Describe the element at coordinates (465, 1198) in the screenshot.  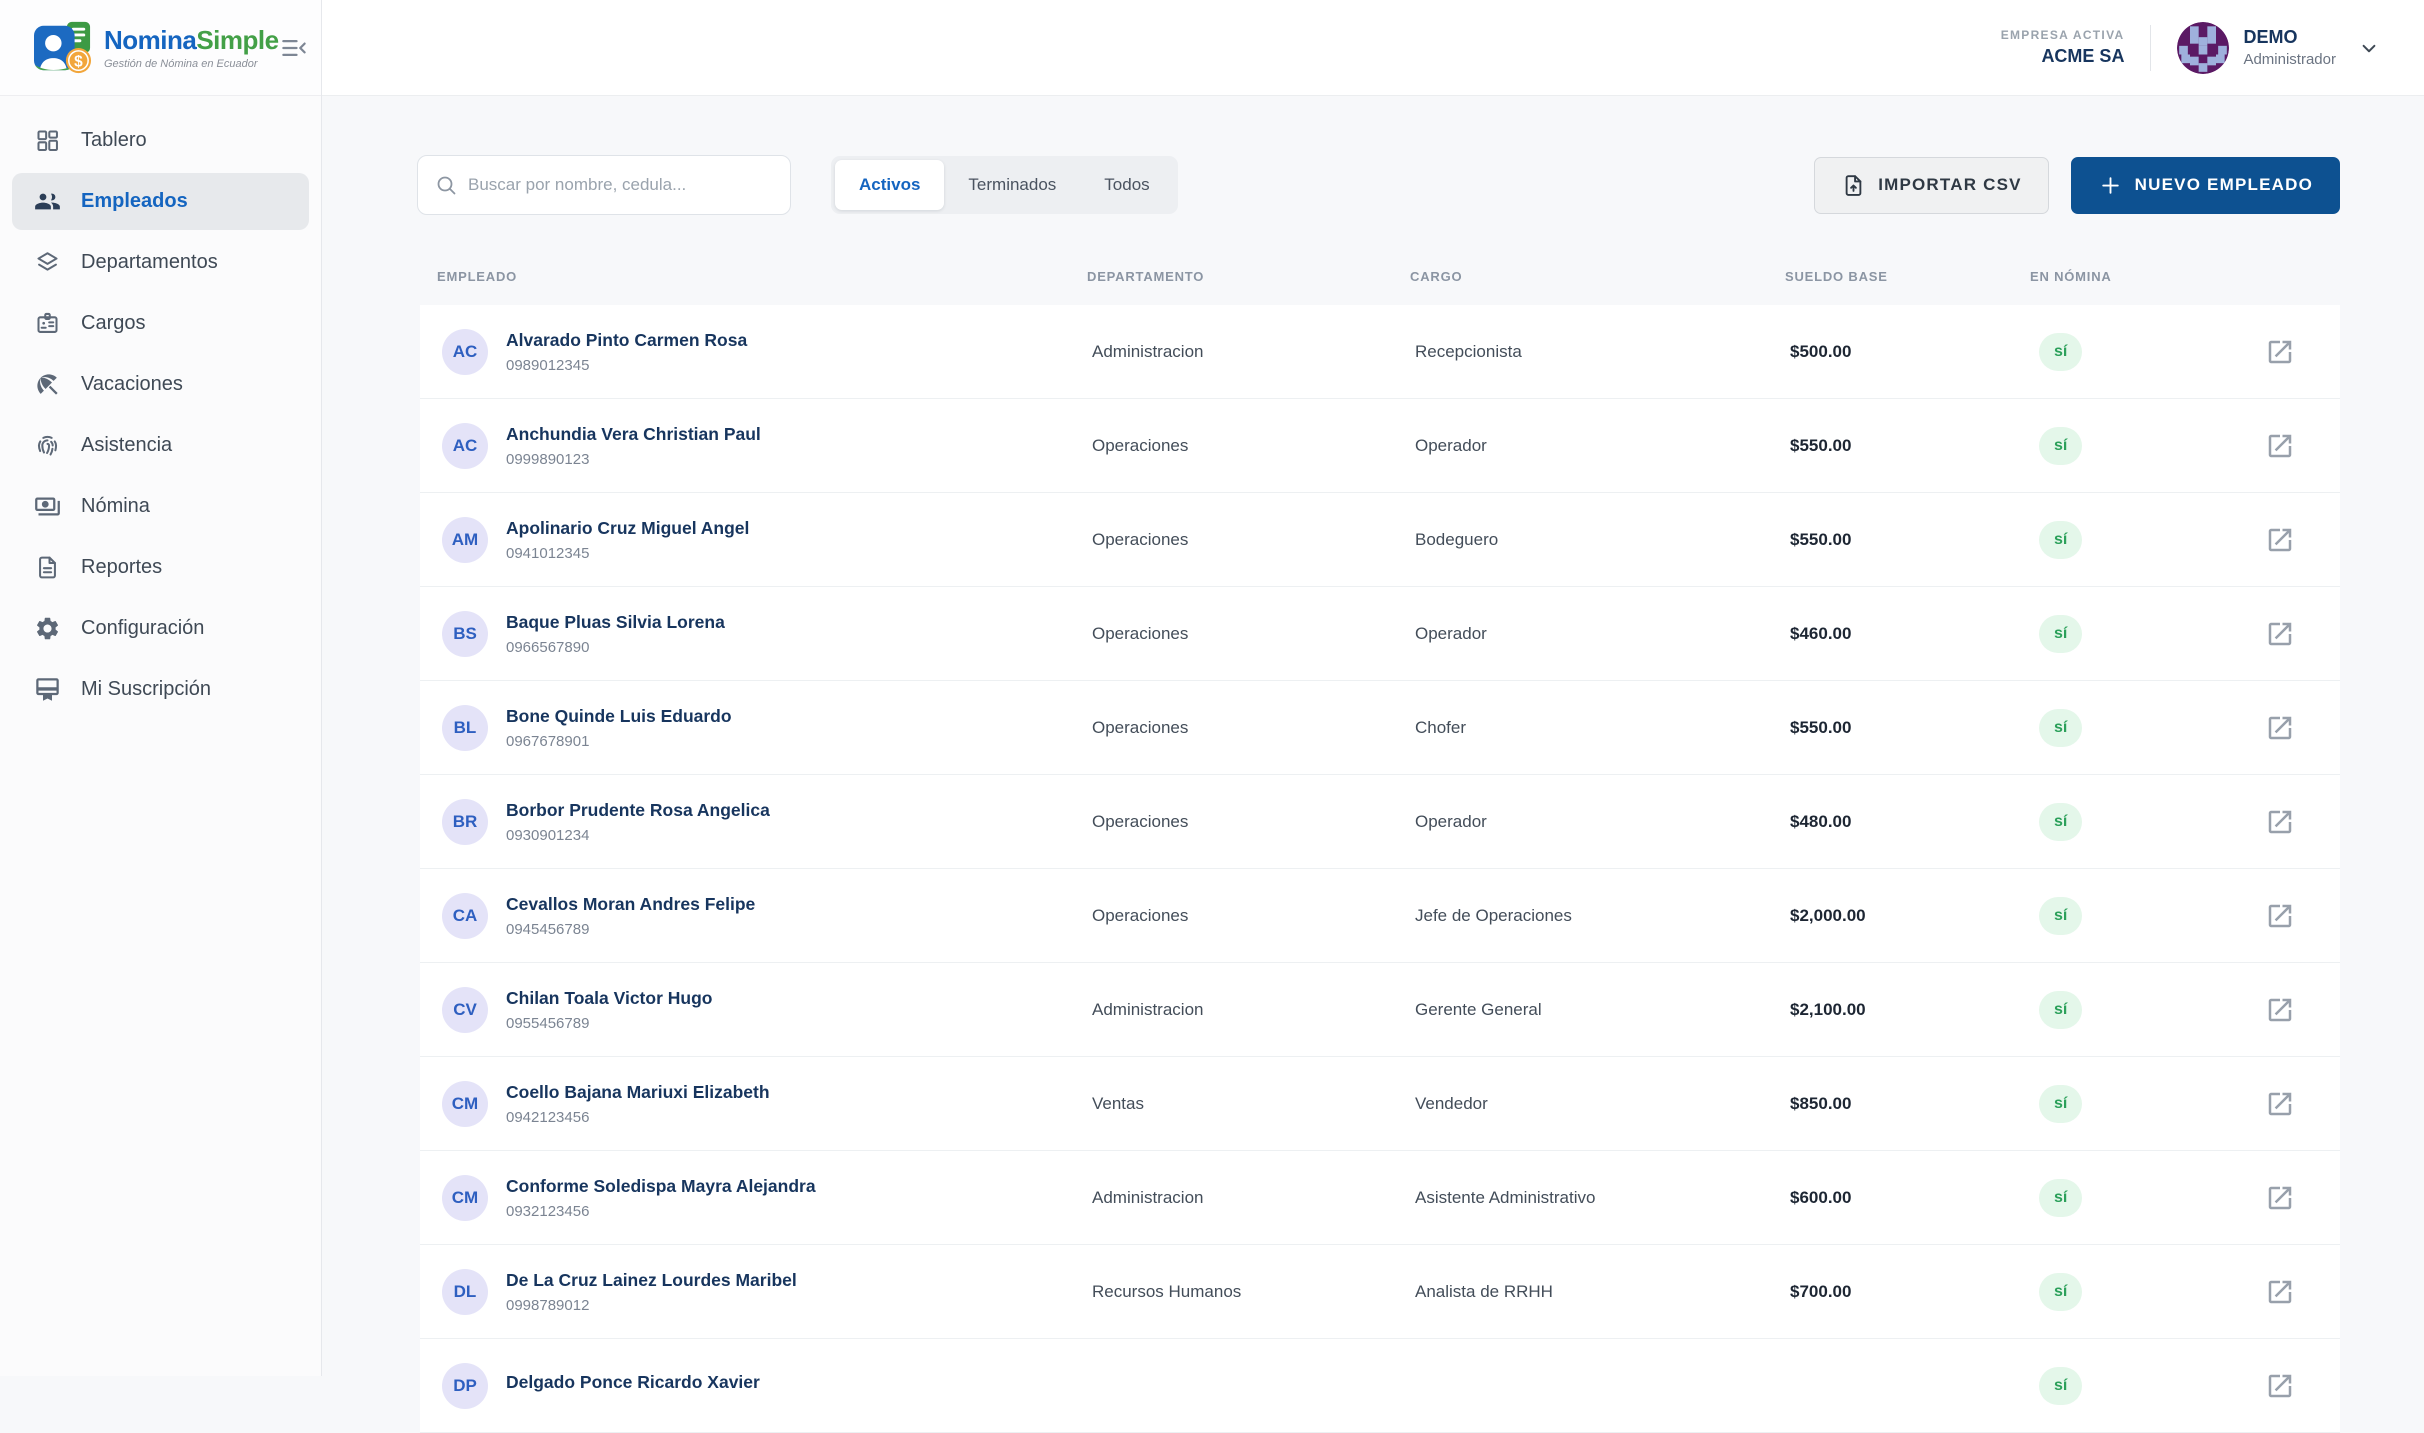
I see `employee-avatar: CM` at that location.